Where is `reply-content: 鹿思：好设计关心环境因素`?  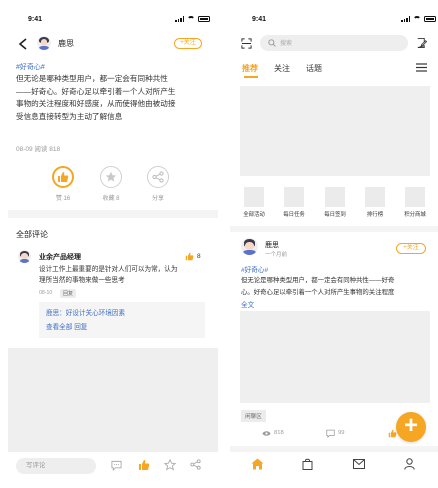
reply-content: 鹿思：好设计关心环境因素 is located at coordinates (86, 313).